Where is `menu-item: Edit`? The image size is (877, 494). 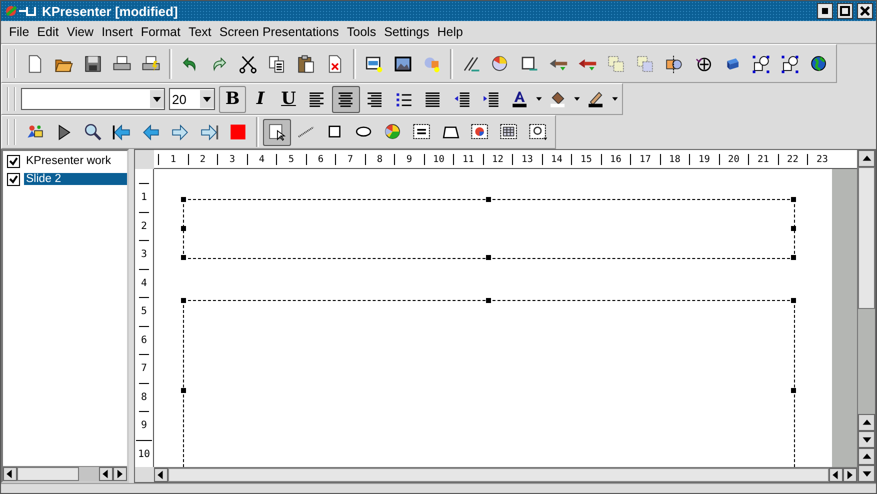 menu-item: Edit is located at coordinates (48, 32).